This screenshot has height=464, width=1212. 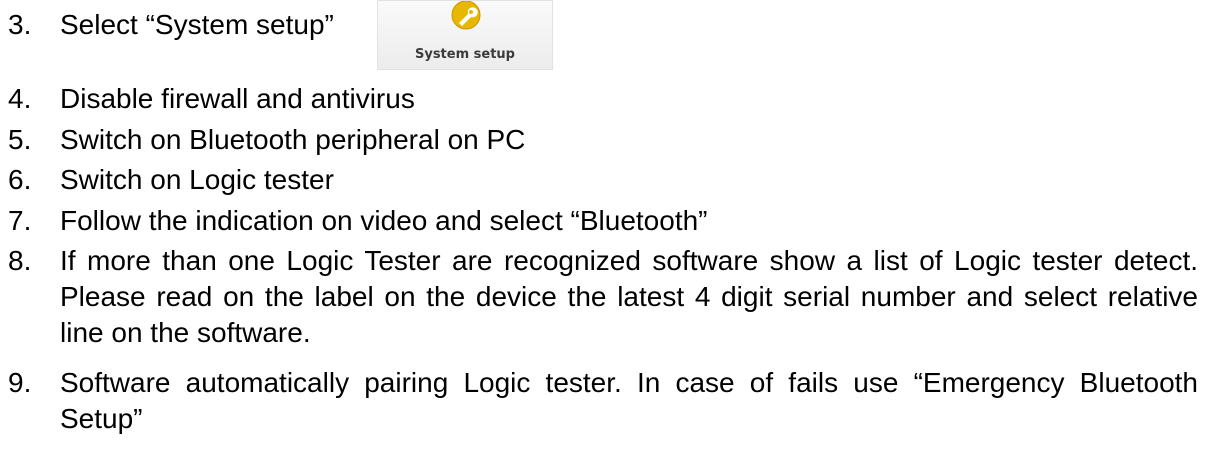 I want to click on wrench-icon, so click(x=466, y=15).